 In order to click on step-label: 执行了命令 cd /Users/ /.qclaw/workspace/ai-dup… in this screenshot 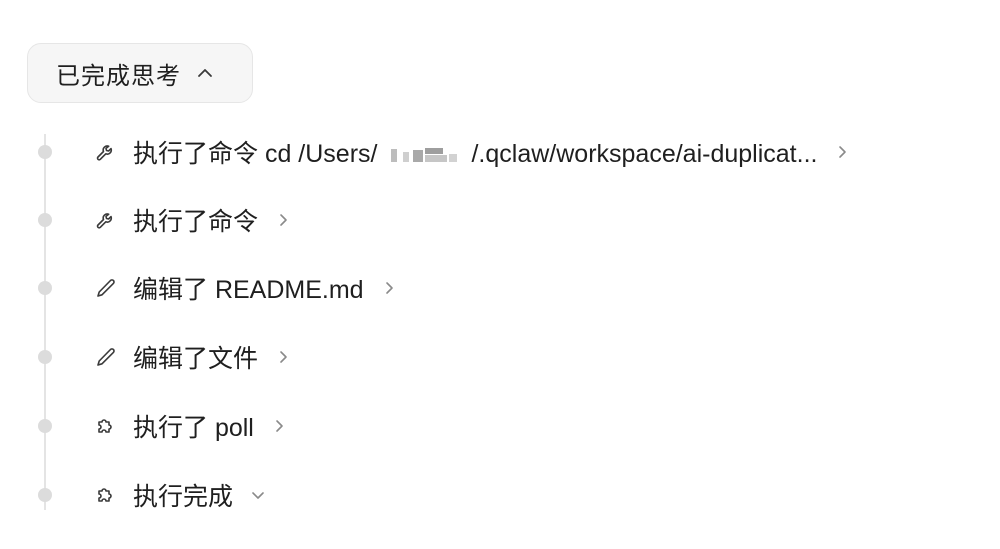, I will do `click(475, 152)`.